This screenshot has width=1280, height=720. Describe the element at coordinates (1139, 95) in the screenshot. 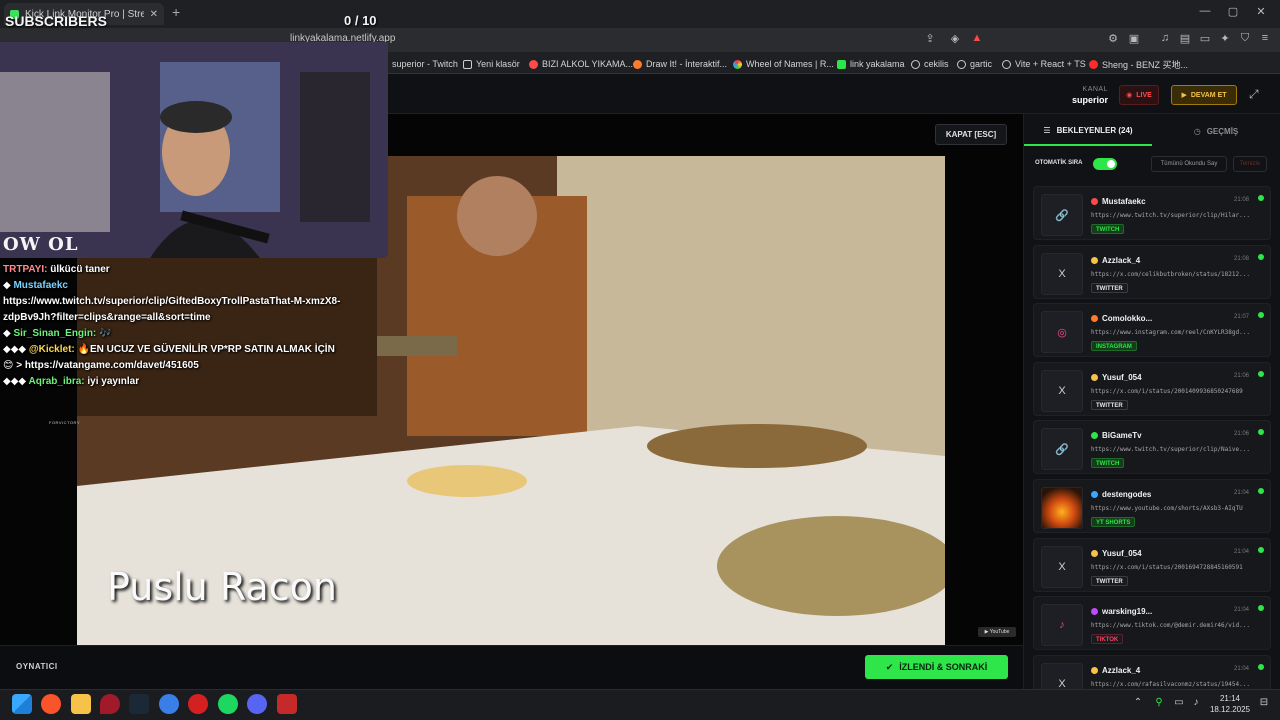

I see `live-button: ◉ LIVE` at that location.